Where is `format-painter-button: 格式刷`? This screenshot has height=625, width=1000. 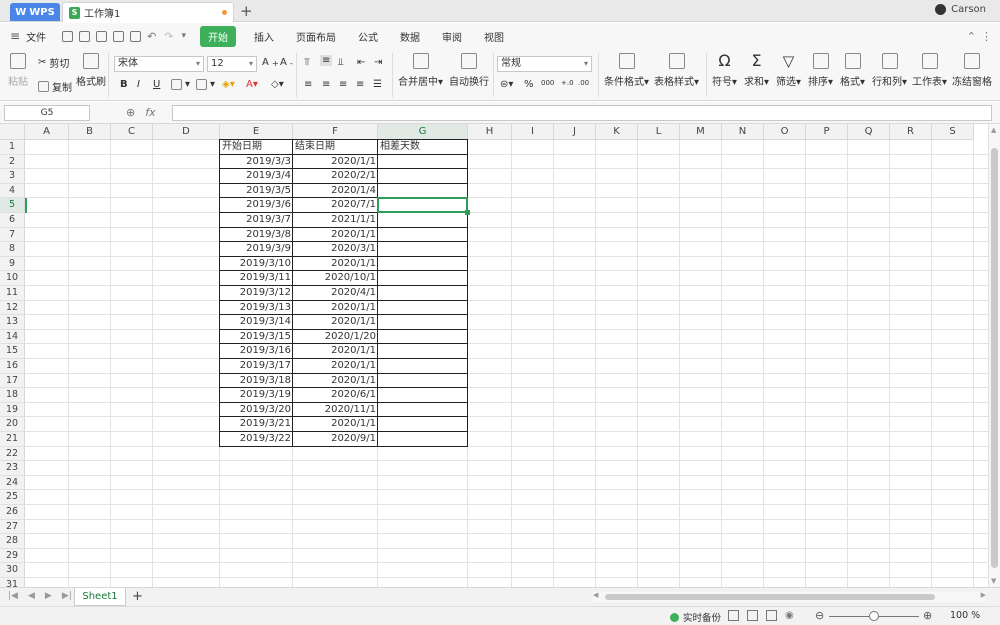
format-painter-button: 格式刷 is located at coordinates (91, 70).